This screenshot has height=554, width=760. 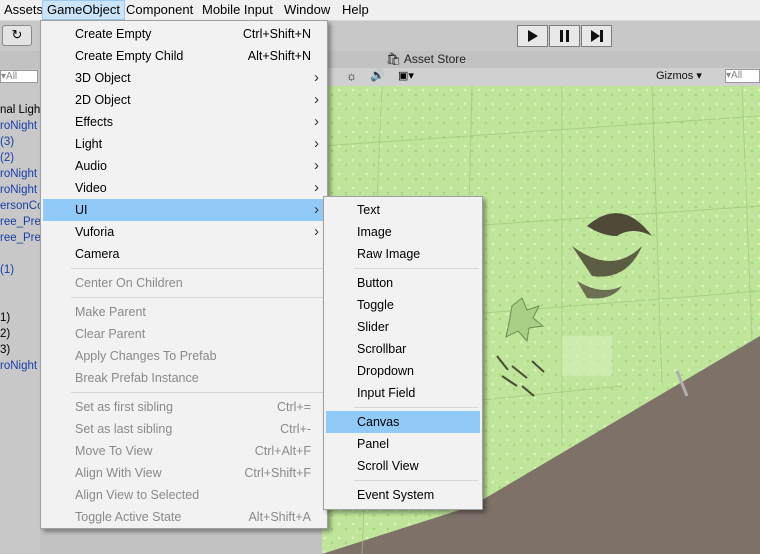 I want to click on hierarchy-row: 3), so click(x=5, y=350).